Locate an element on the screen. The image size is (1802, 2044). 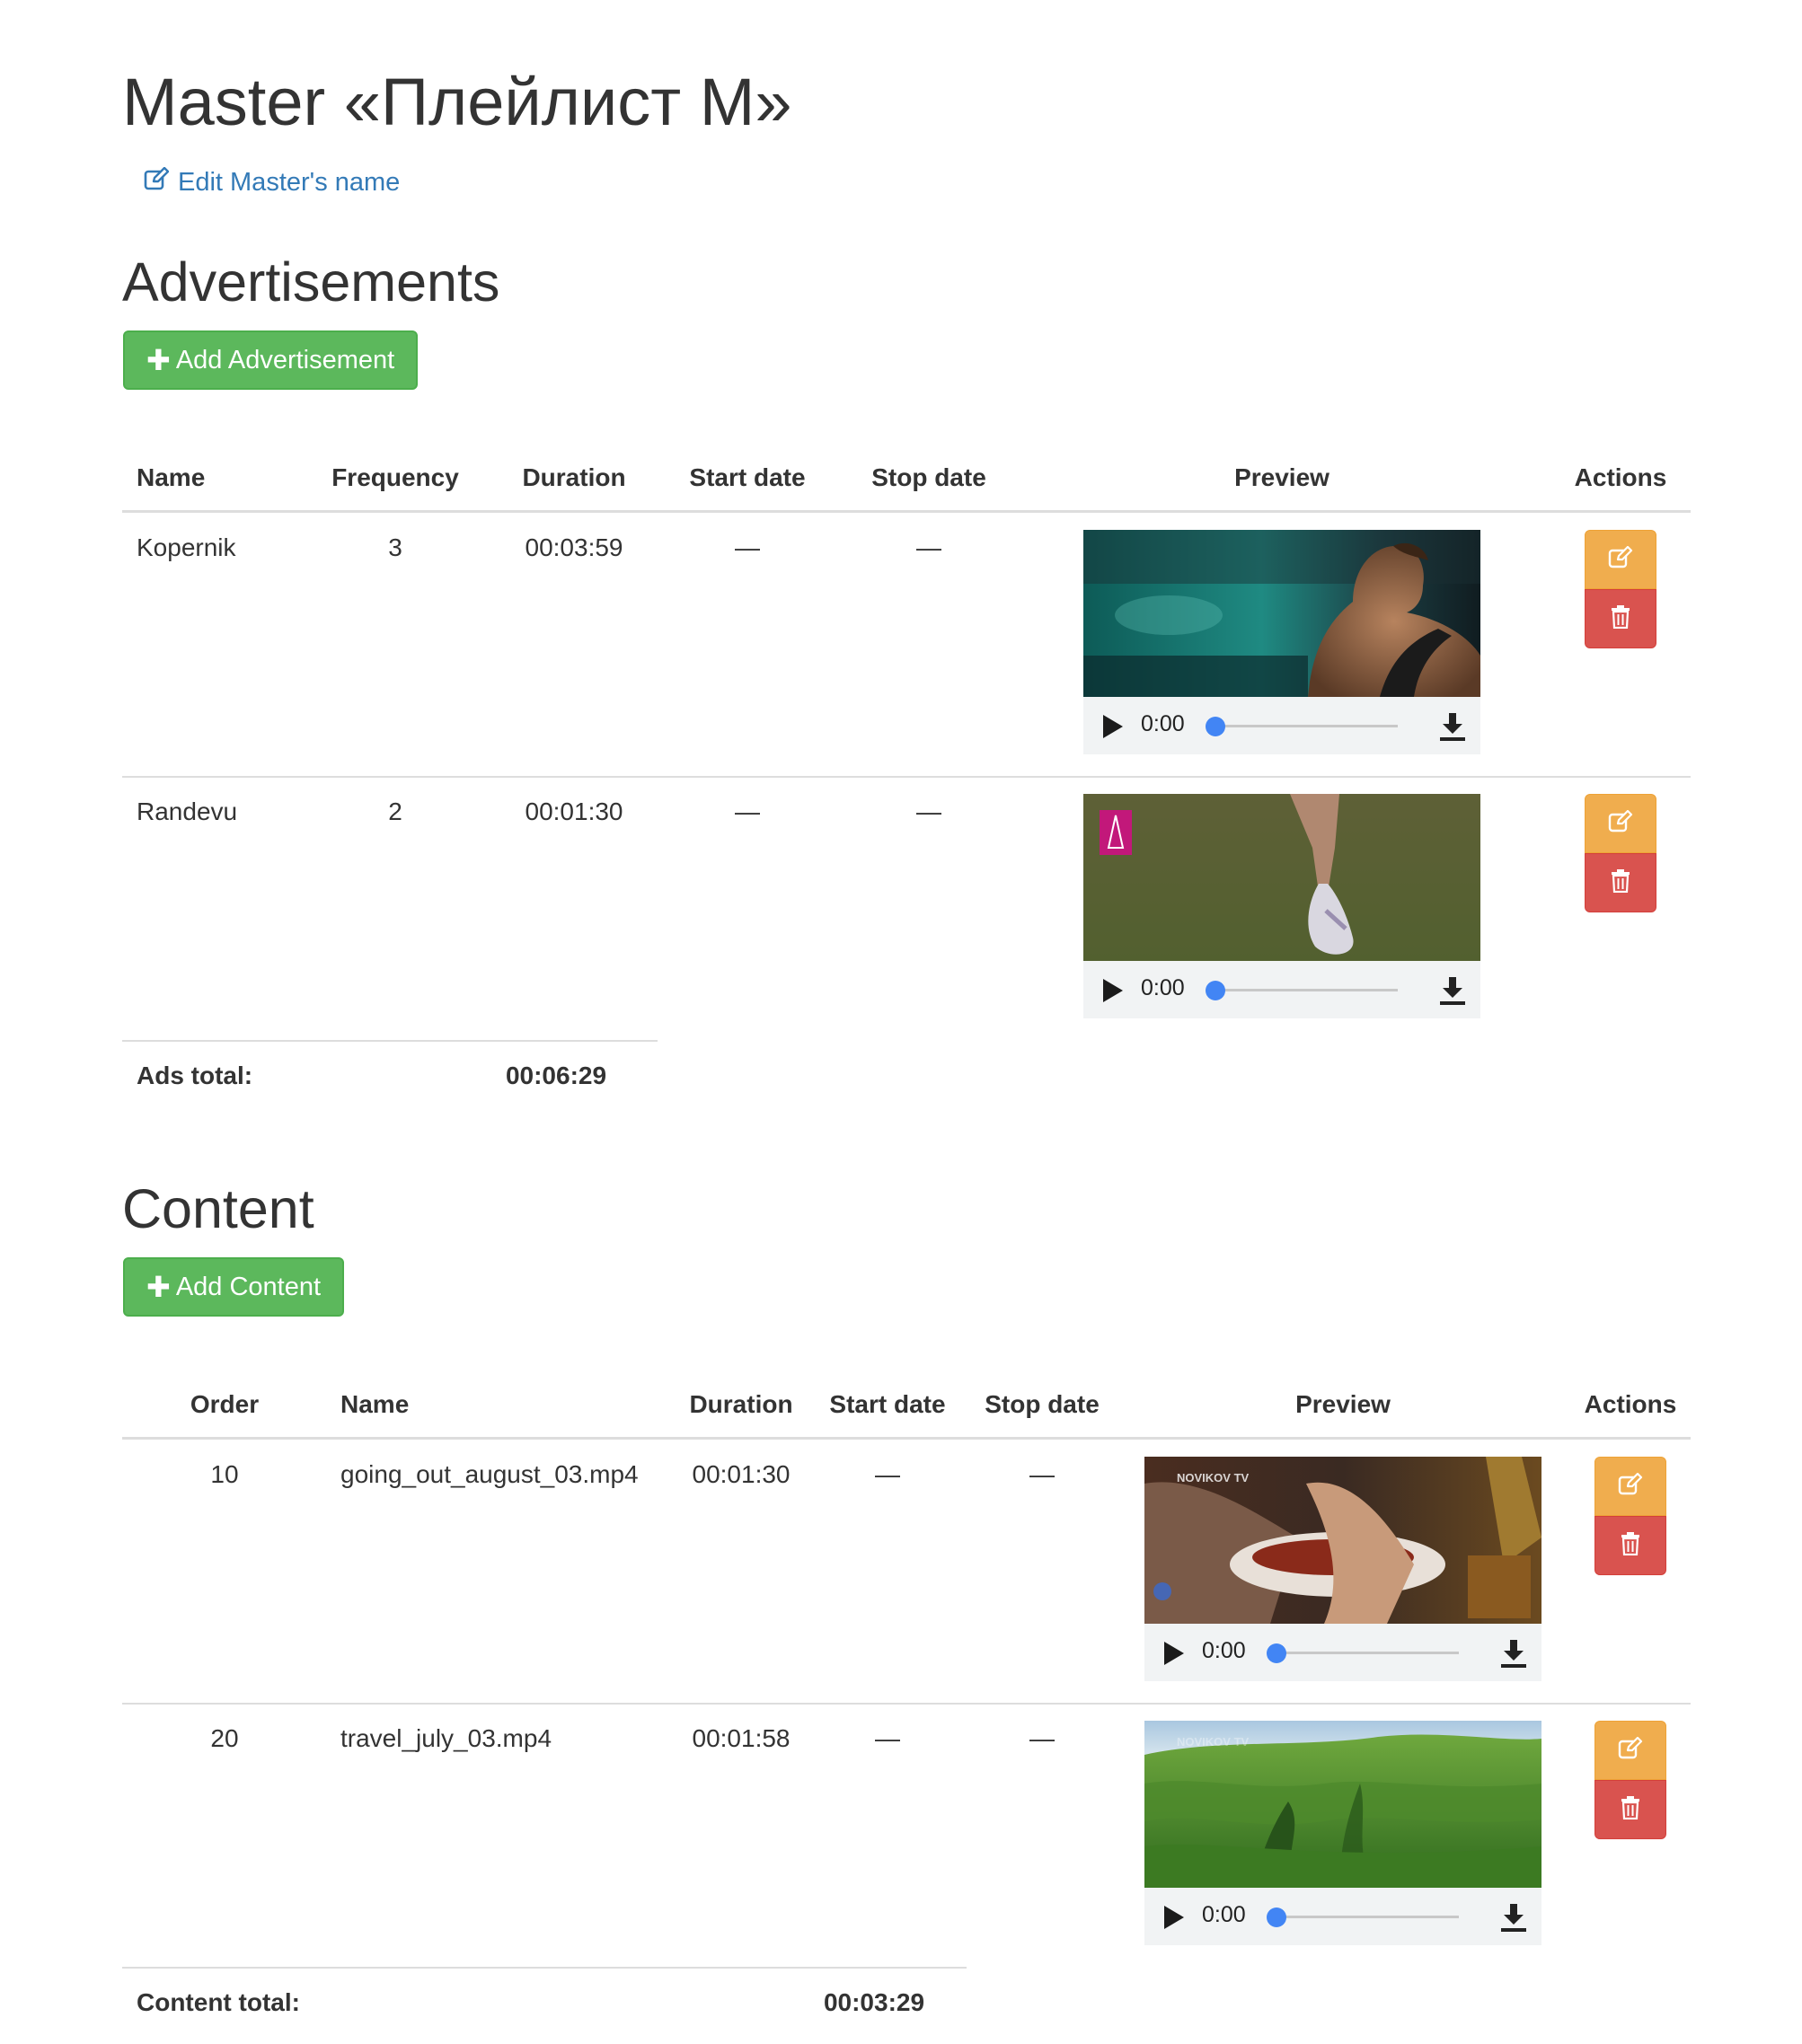
ads-col-frequency: Frequency is located at coordinates (395, 477).